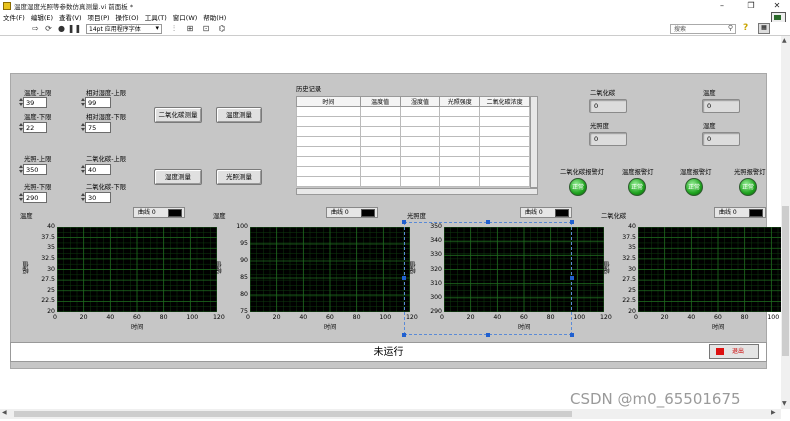 The image size is (790, 421). What do you see at coordinates (214, 17) in the screenshot?
I see `menu-help: 帮助(H)` at bounding box center [214, 17].